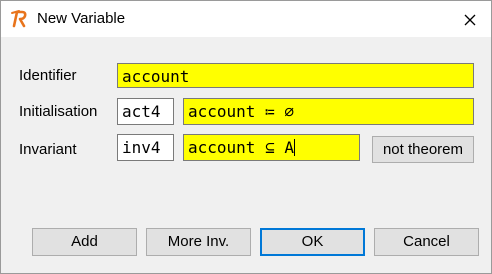  What do you see at coordinates (58, 111) in the screenshot?
I see `initialisation-label: Initialisation` at bounding box center [58, 111].